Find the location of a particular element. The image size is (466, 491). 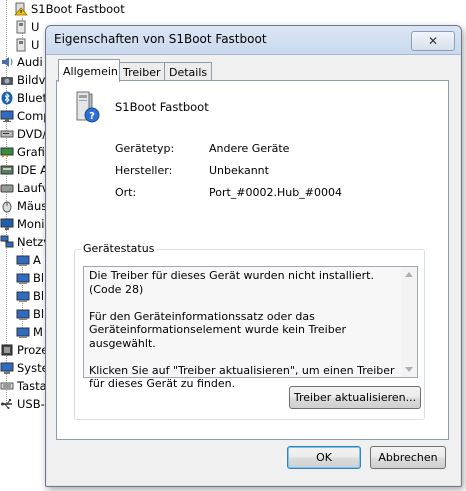

tree-item-usb-controllers: USB- is located at coordinates (22, 404).